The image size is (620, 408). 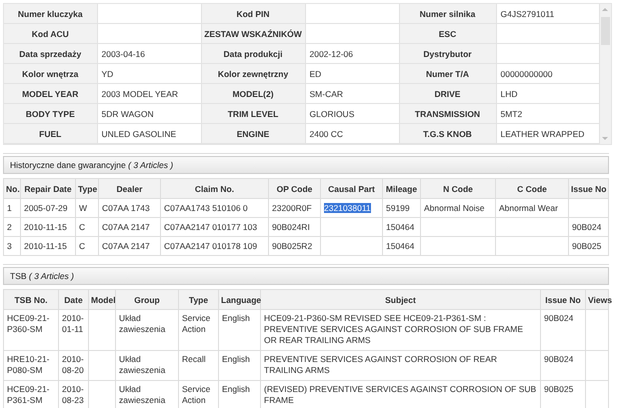 I want to click on field-label: Data sprzedaży, so click(x=50, y=54).